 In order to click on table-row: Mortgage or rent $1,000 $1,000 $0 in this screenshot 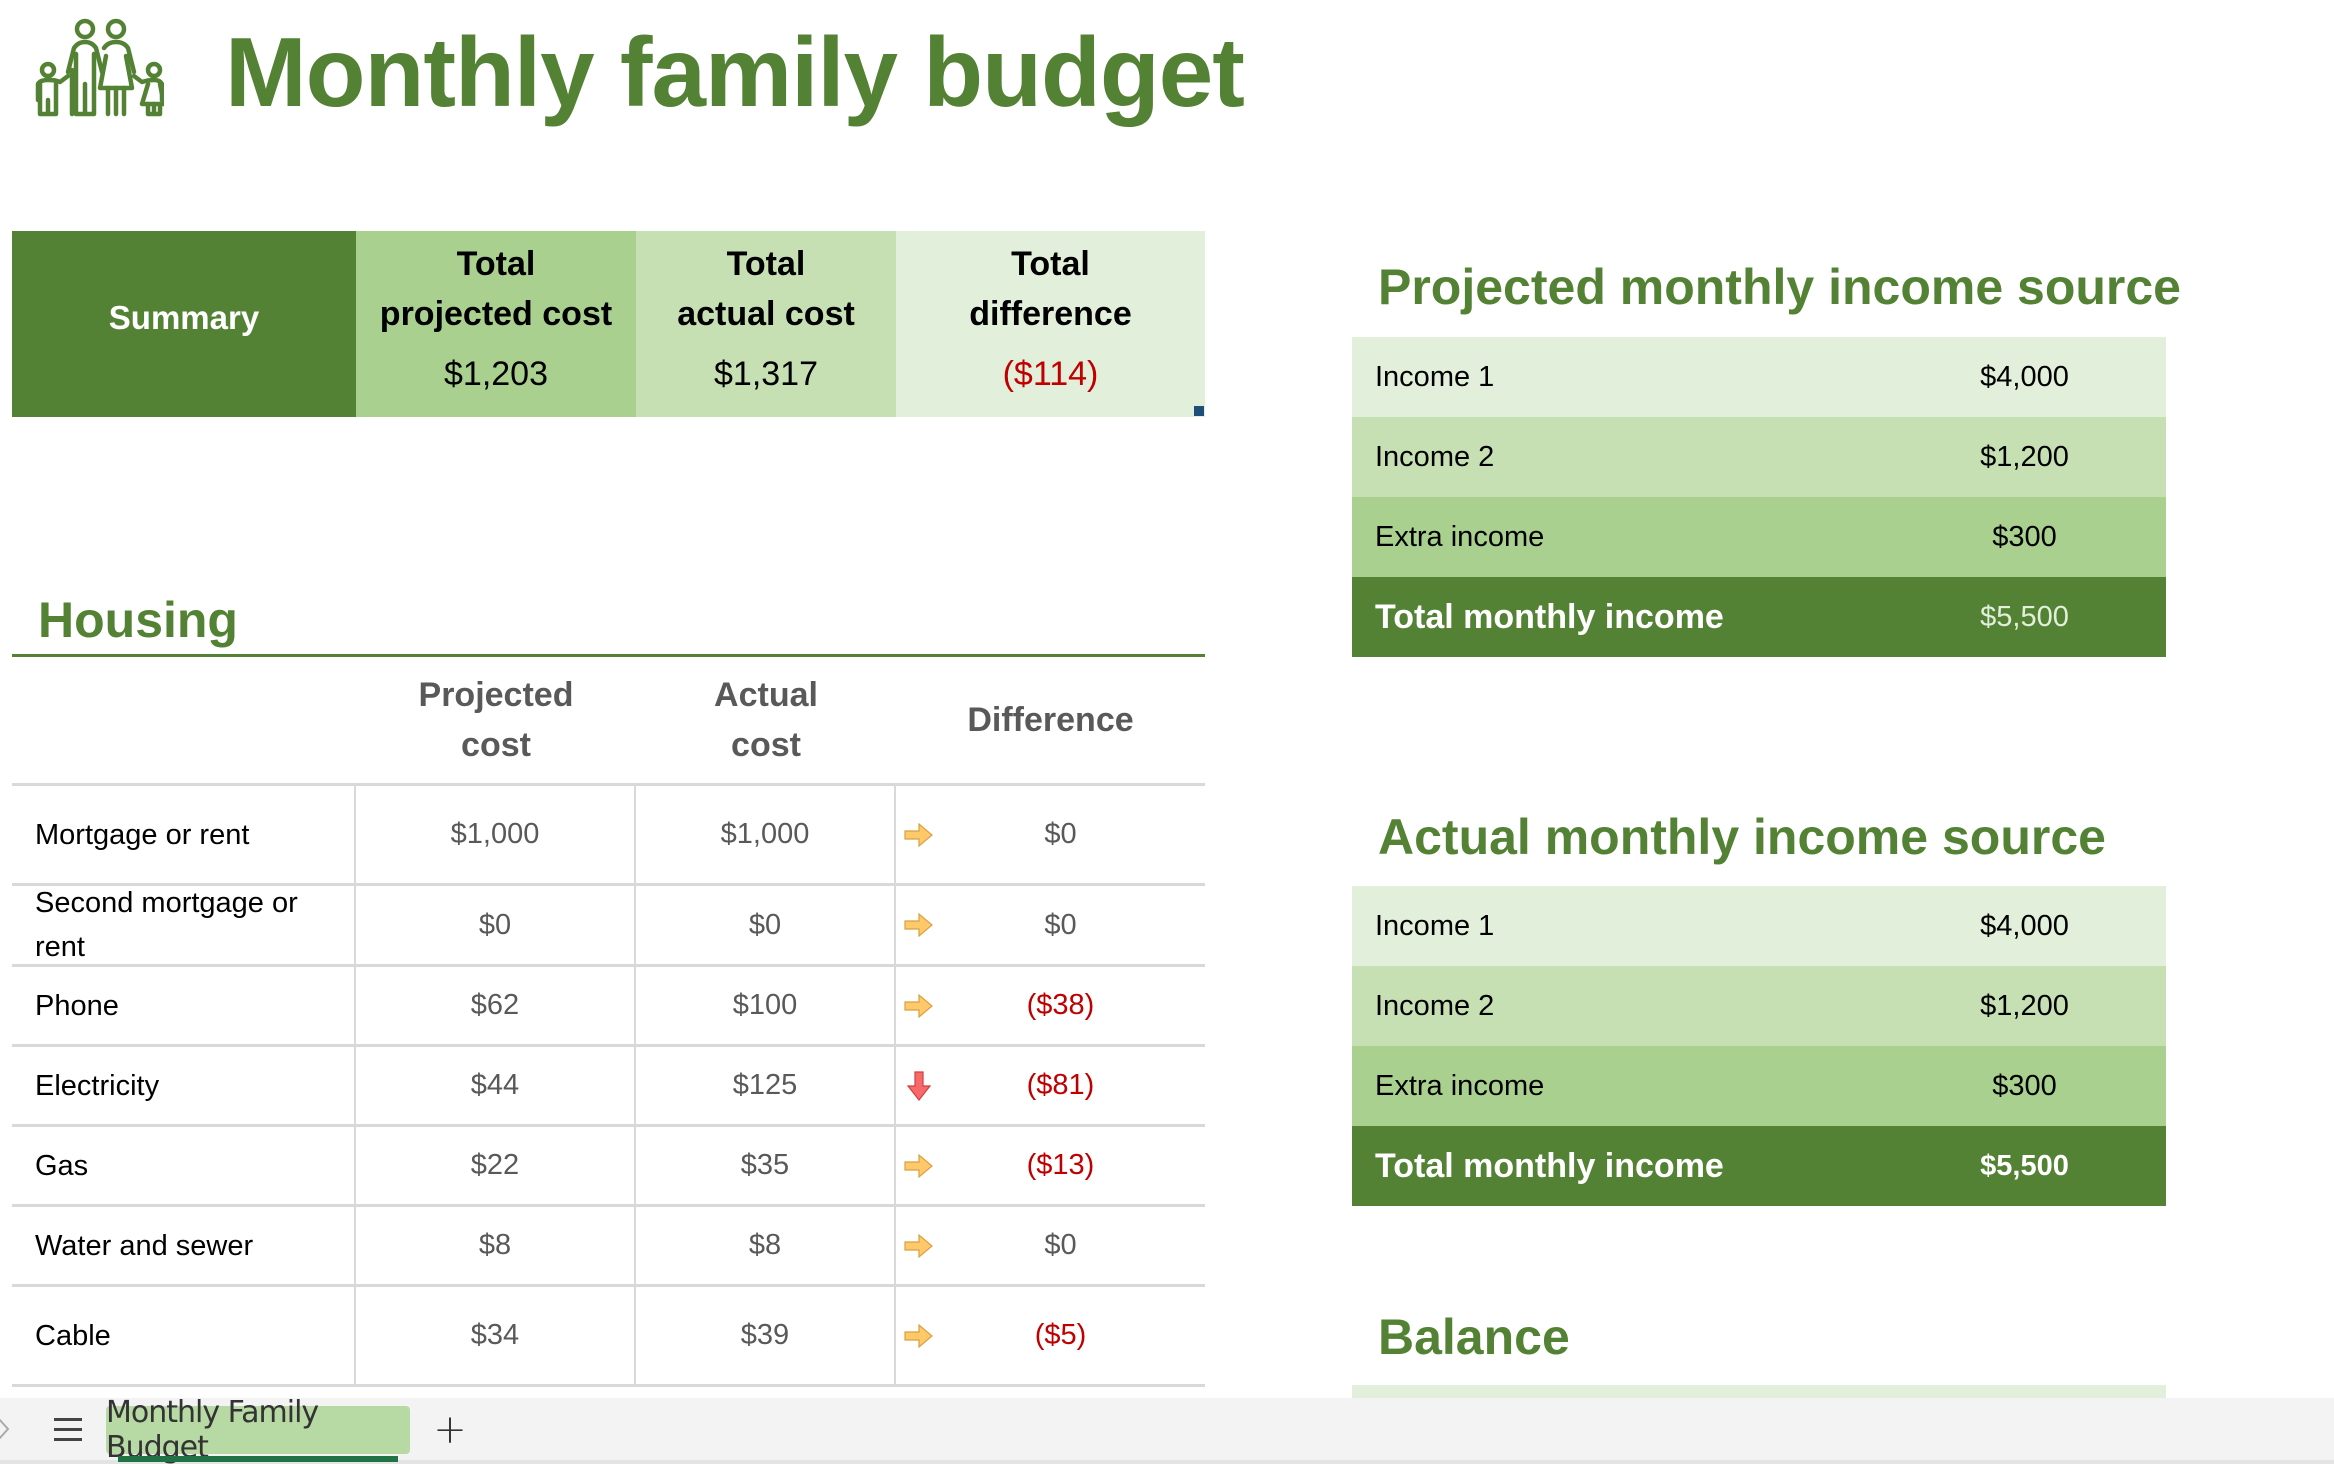, I will do `click(608, 836)`.